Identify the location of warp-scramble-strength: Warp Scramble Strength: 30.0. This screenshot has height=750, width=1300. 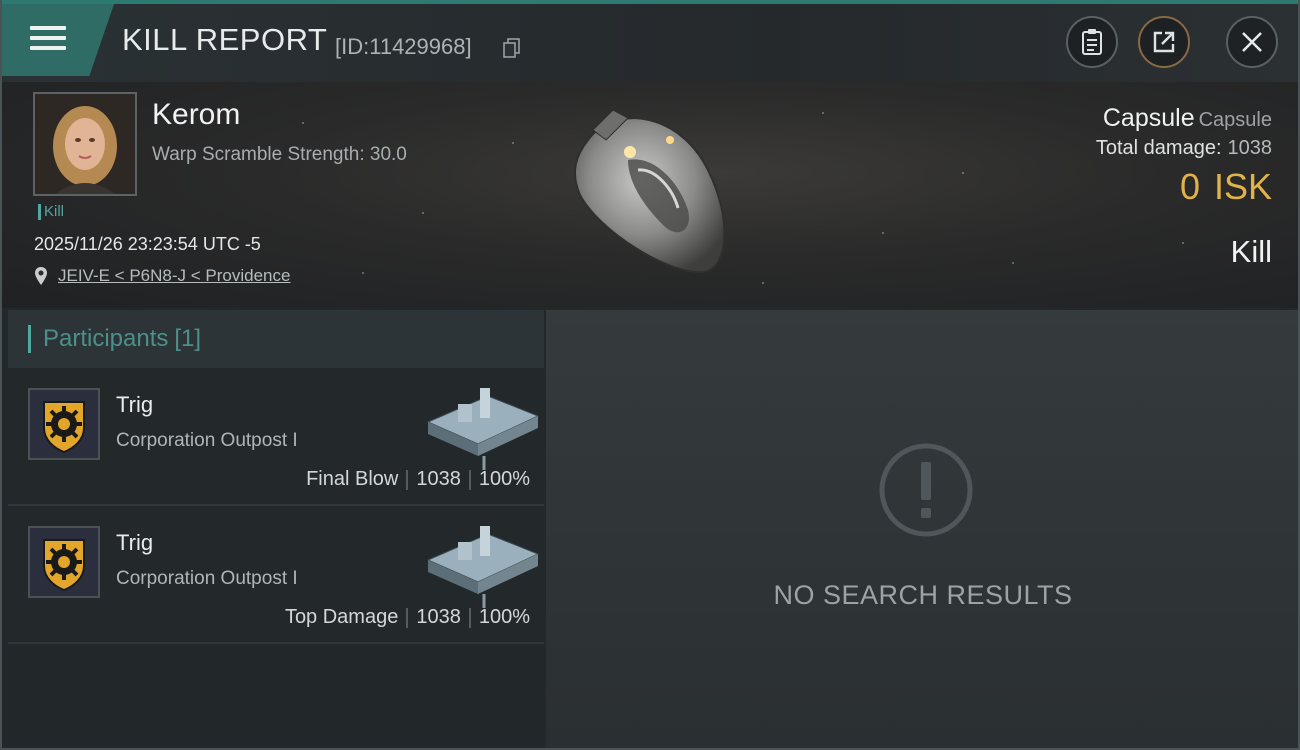
(279, 154).